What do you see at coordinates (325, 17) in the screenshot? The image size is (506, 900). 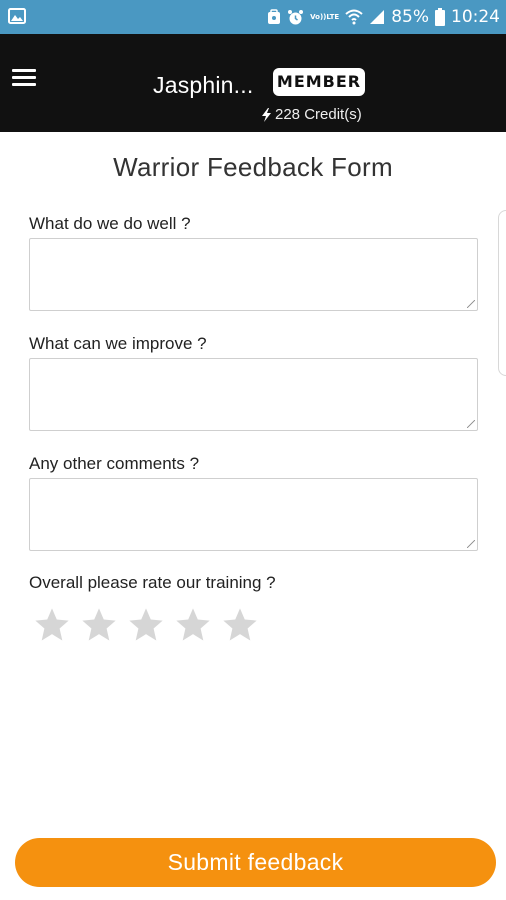 I see `volte-icon: Vo)) LTE` at bounding box center [325, 17].